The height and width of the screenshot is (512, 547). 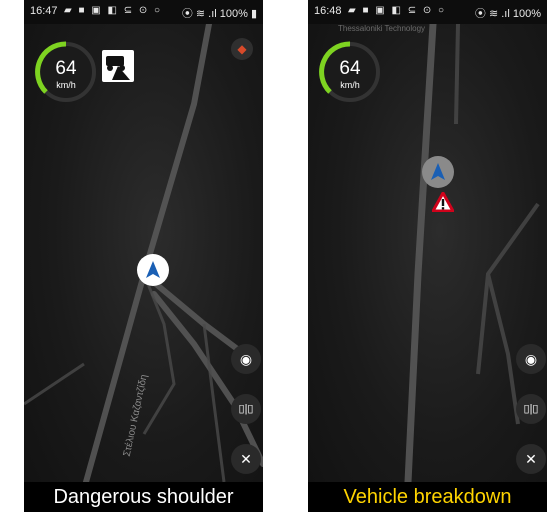 I want to click on warning-caption: Vehicle breakdown, so click(x=427, y=497).